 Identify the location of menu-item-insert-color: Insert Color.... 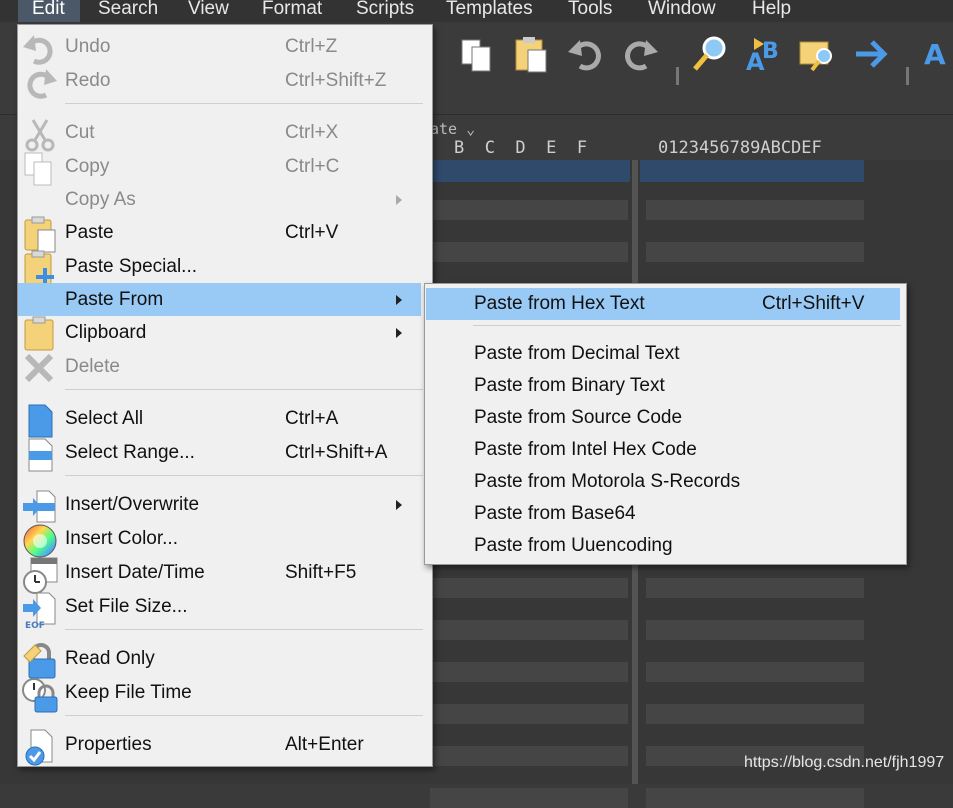
(224, 540).